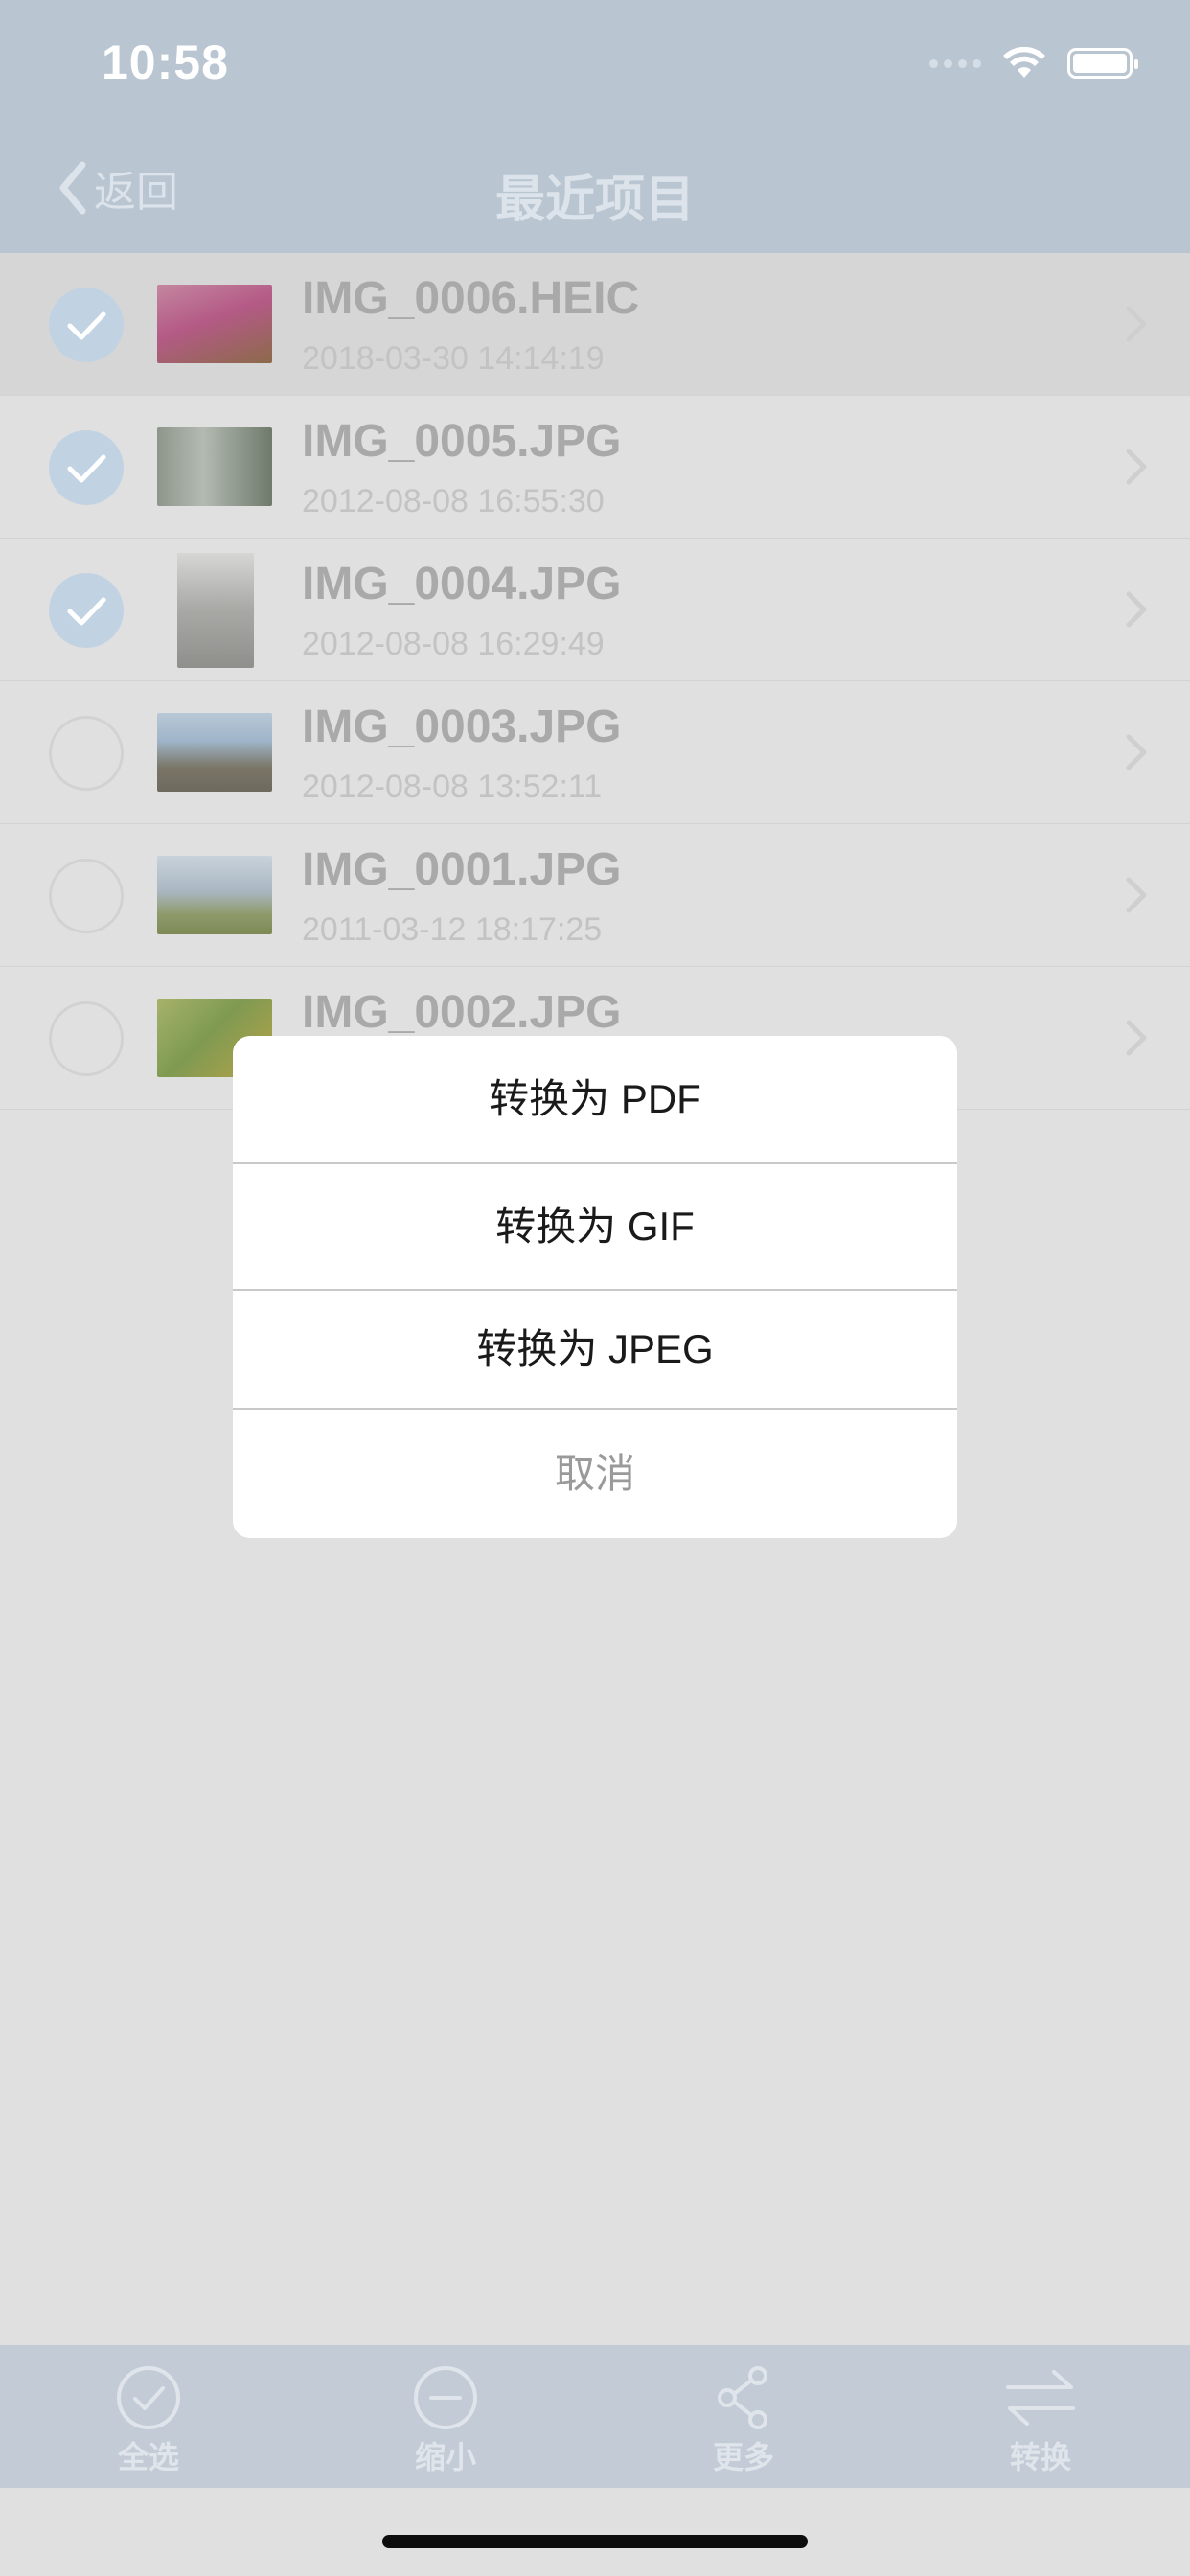 The image size is (1190, 2576). Describe the element at coordinates (148, 2457) in the screenshot. I see `select-all-label: 全选` at that location.